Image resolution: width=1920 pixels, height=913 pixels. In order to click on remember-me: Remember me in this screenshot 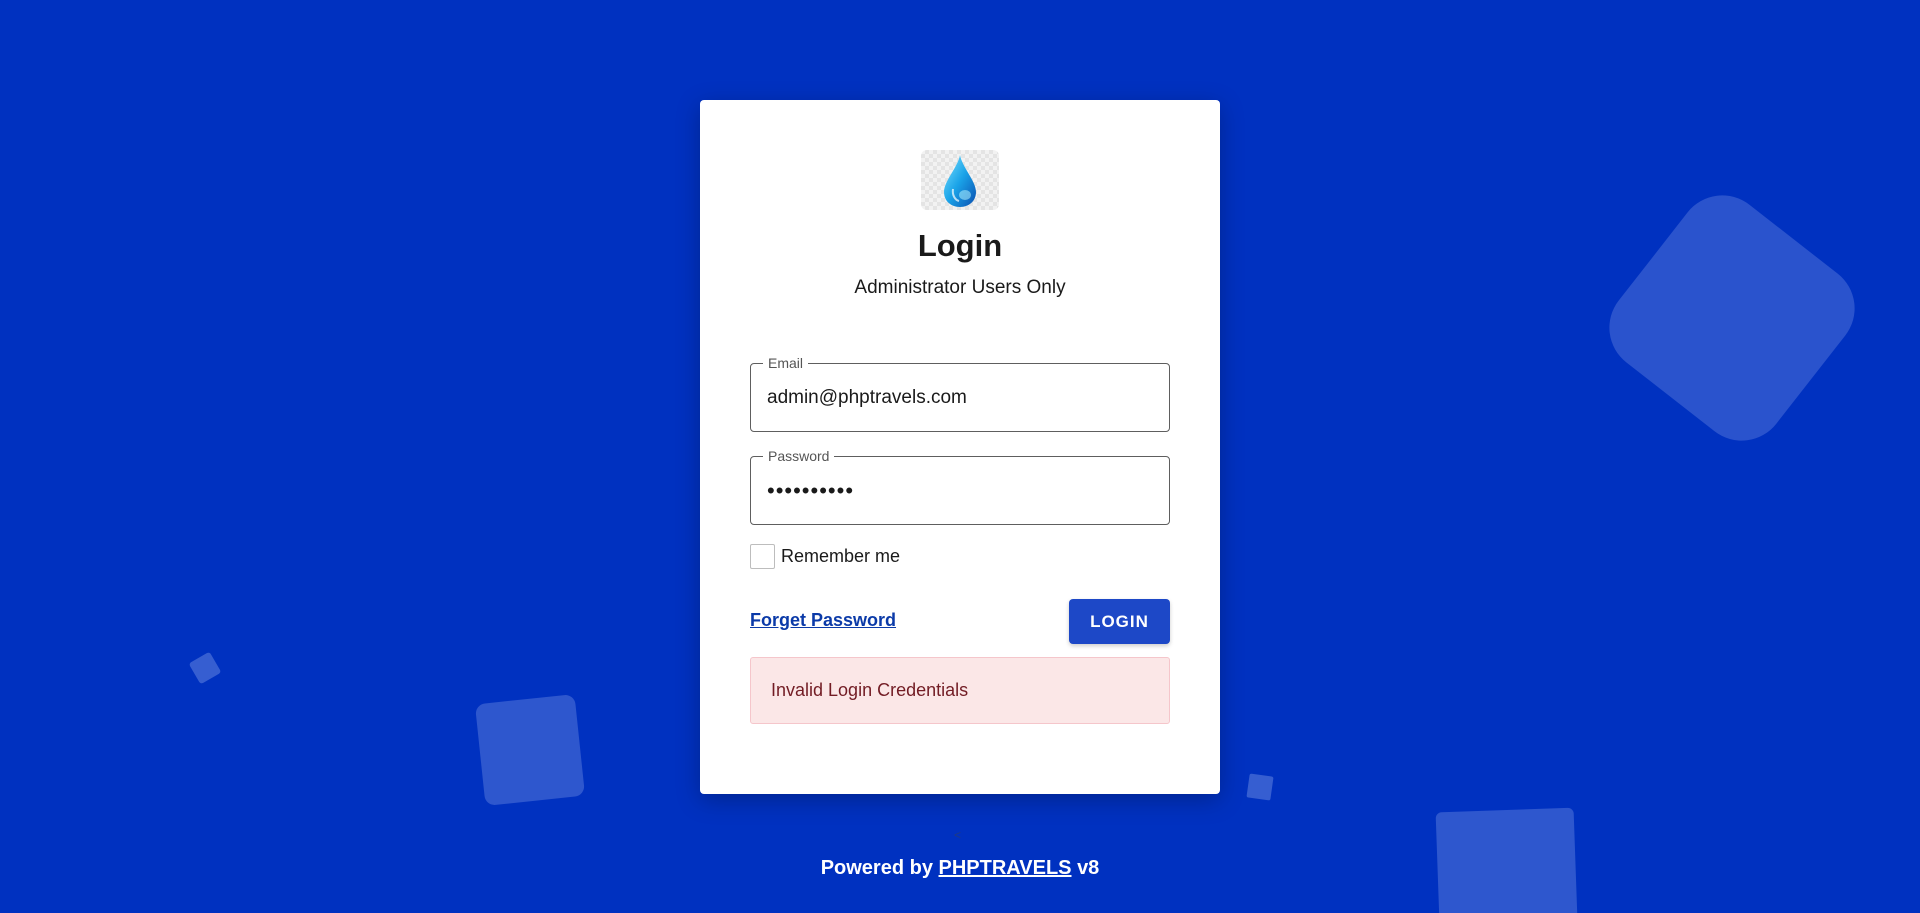, I will do `click(825, 556)`.